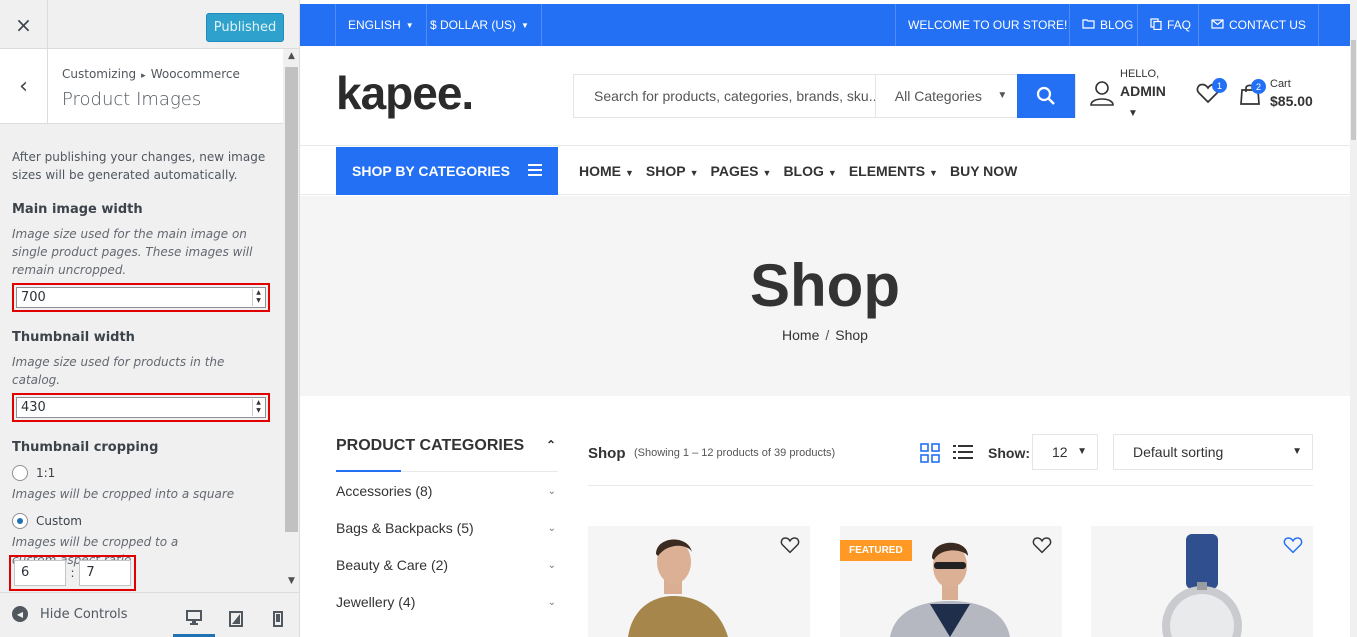 The width and height of the screenshot is (1357, 637). Describe the element at coordinates (99, 74) in the screenshot. I see `breadcrumb-item: Customizing` at that location.